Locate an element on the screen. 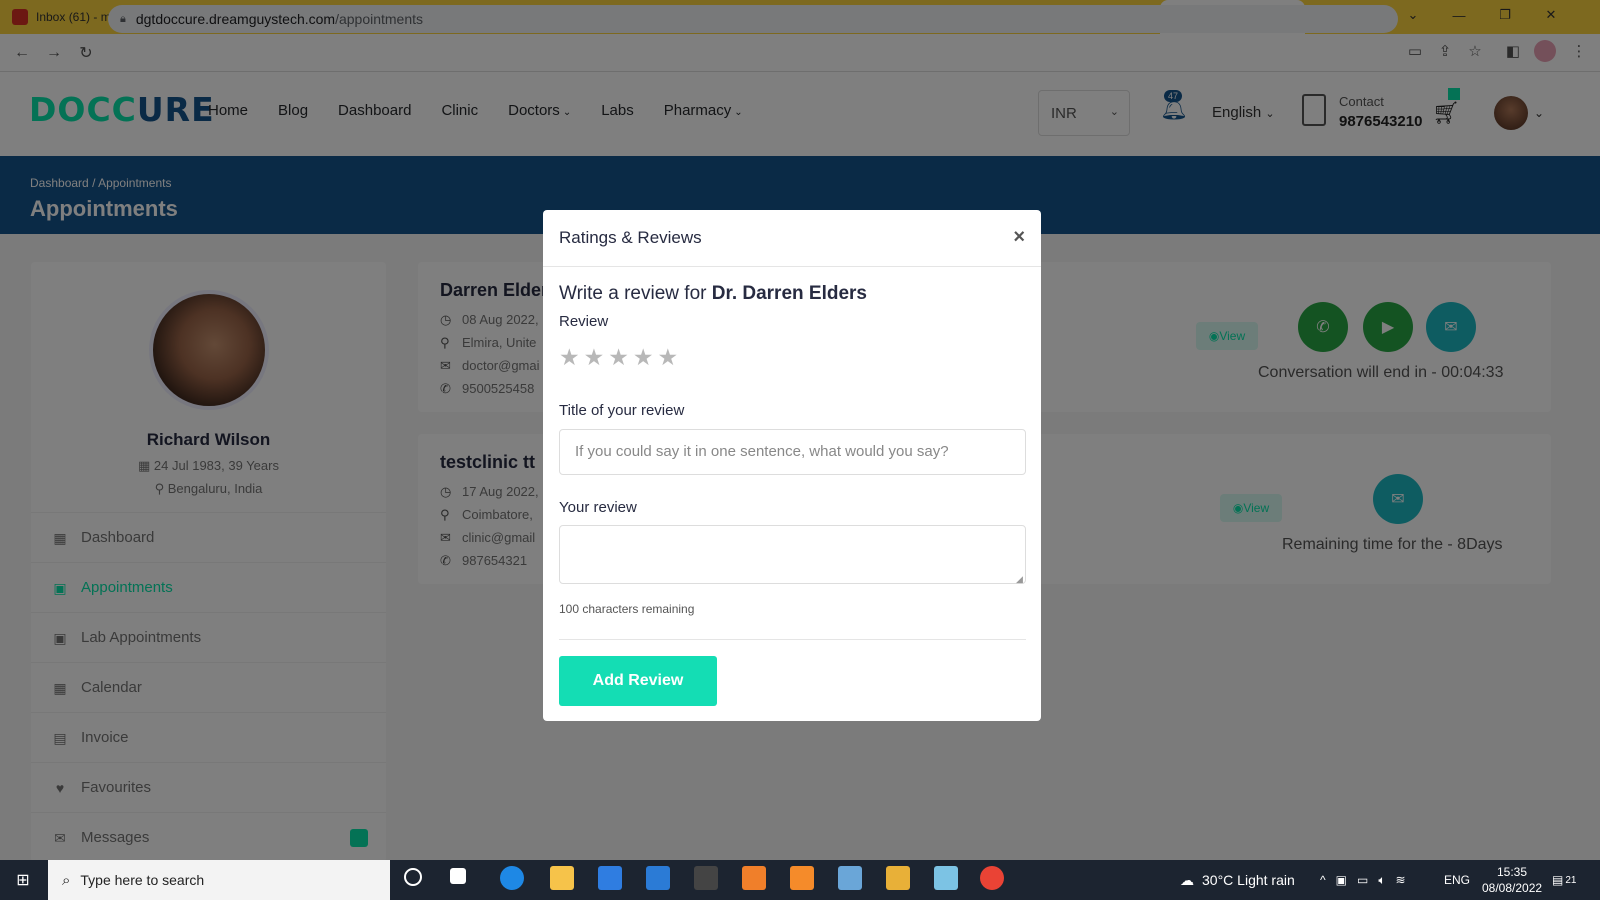 Image resolution: width=1600 pixels, height=900 pixels. star-rating: ★ ★ ★ ★ ★ is located at coordinates (618, 357).